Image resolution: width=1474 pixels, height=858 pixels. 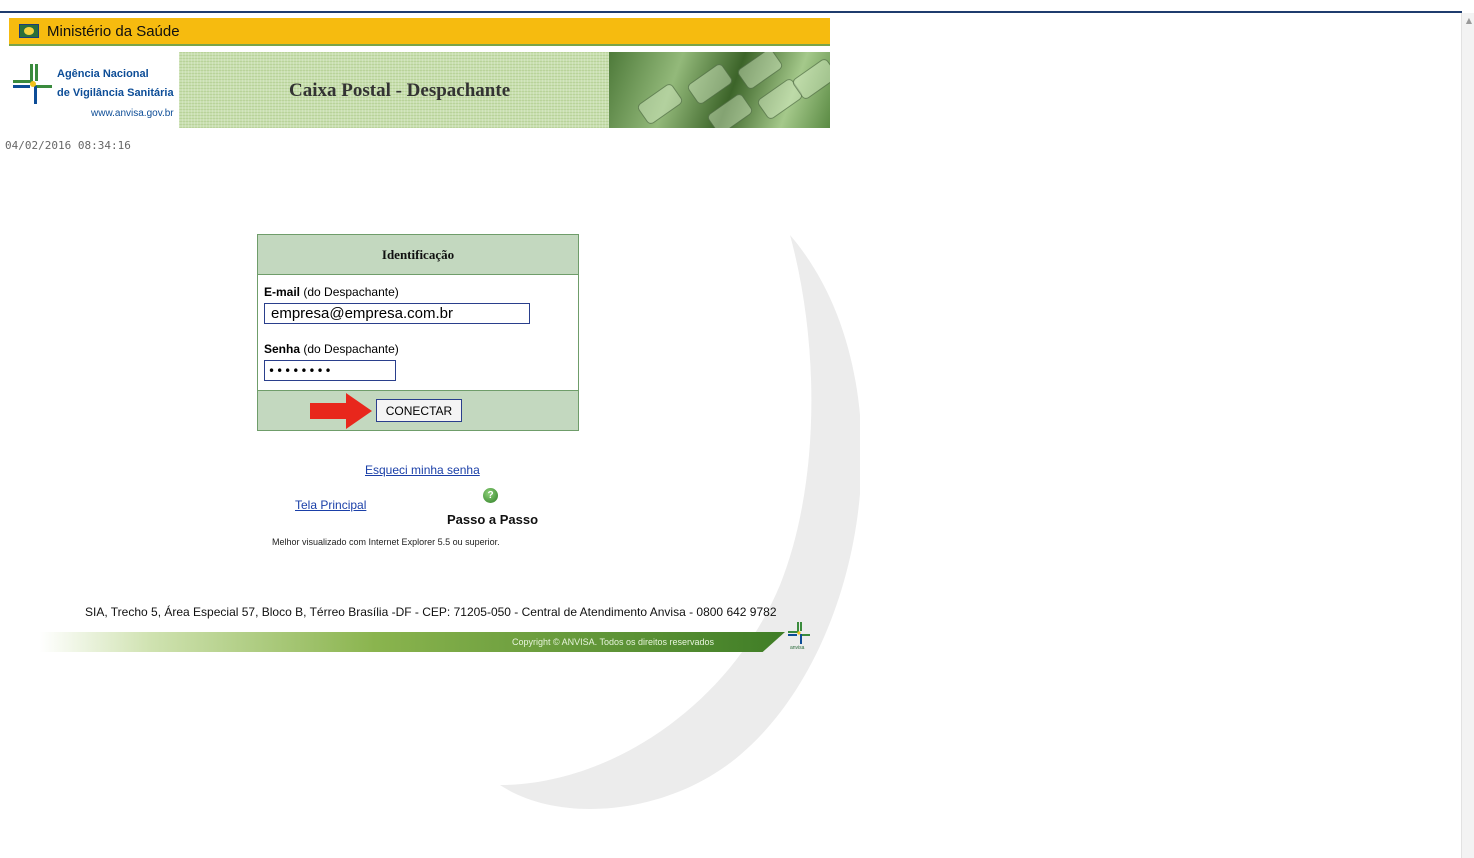 I want to click on agency-name-line2: de Vigilância Sanitária, so click(x=115, y=93).